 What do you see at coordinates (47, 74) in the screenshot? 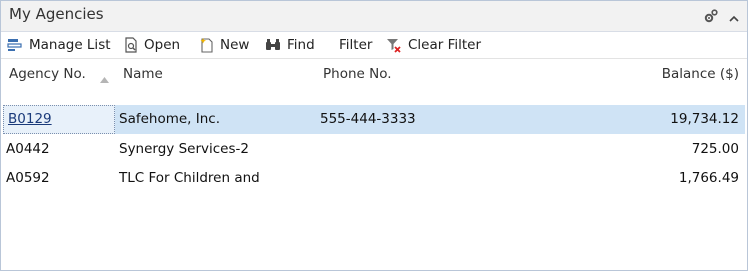
I see `column-header-agency-no: Agency No.` at bounding box center [47, 74].